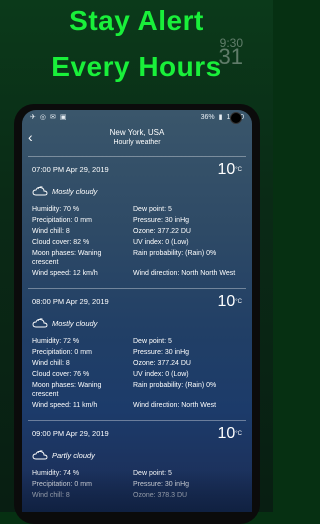  Describe the element at coordinates (61, 374) in the screenshot. I see `detail-left: Cloud cover: 76 %` at that location.